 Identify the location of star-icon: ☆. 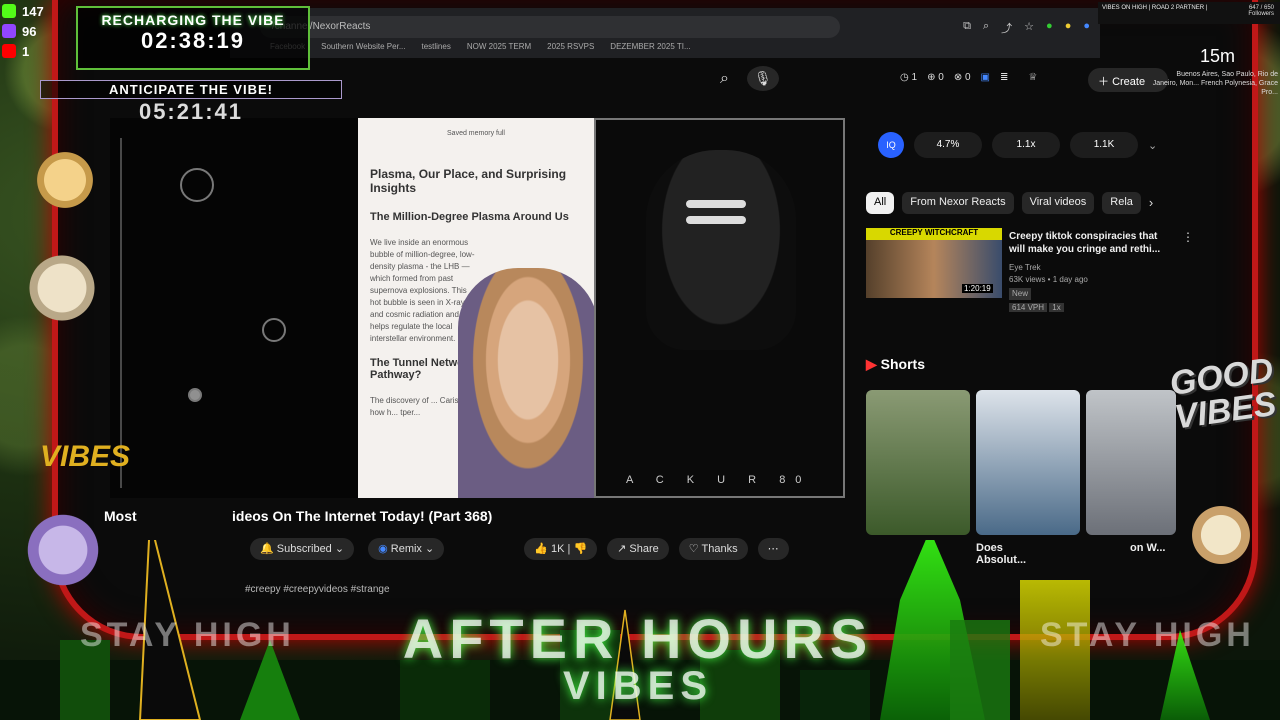
(1029, 28).